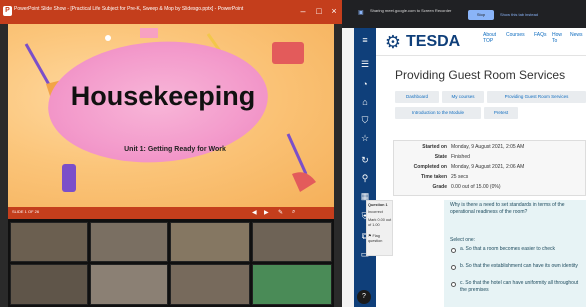 This screenshot has width=586, height=307. Describe the element at coordinates (365, 40) in the screenshot. I see `menu-icon: ≡` at that location.